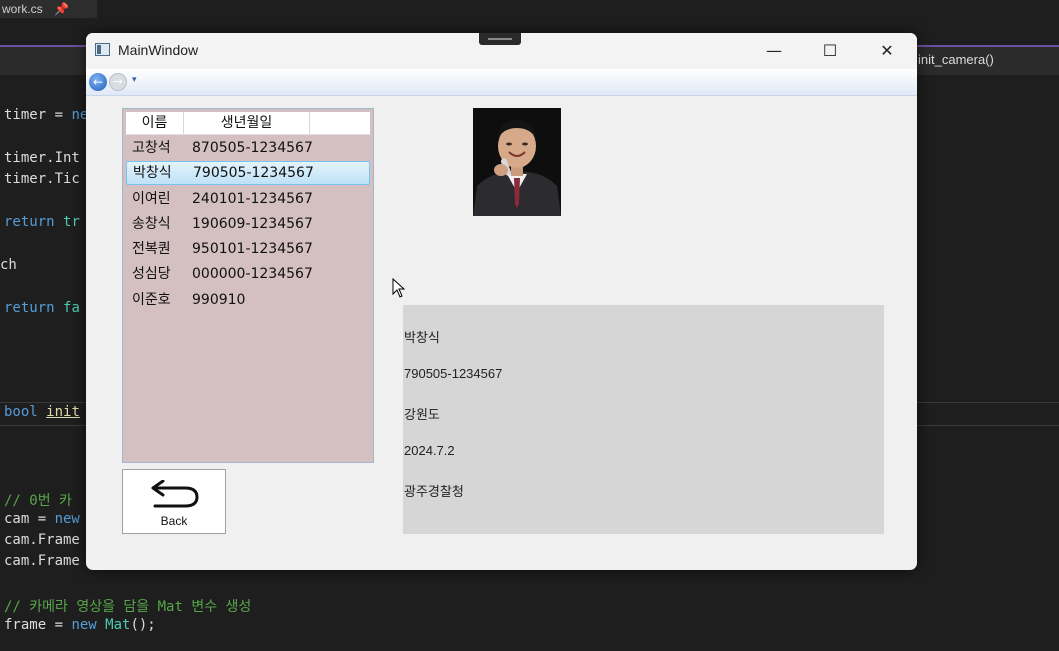 This screenshot has width=1059, height=651. I want to click on code-comment: // 카메라 영상을 담을 Mat 변수 생성, so click(128, 607).